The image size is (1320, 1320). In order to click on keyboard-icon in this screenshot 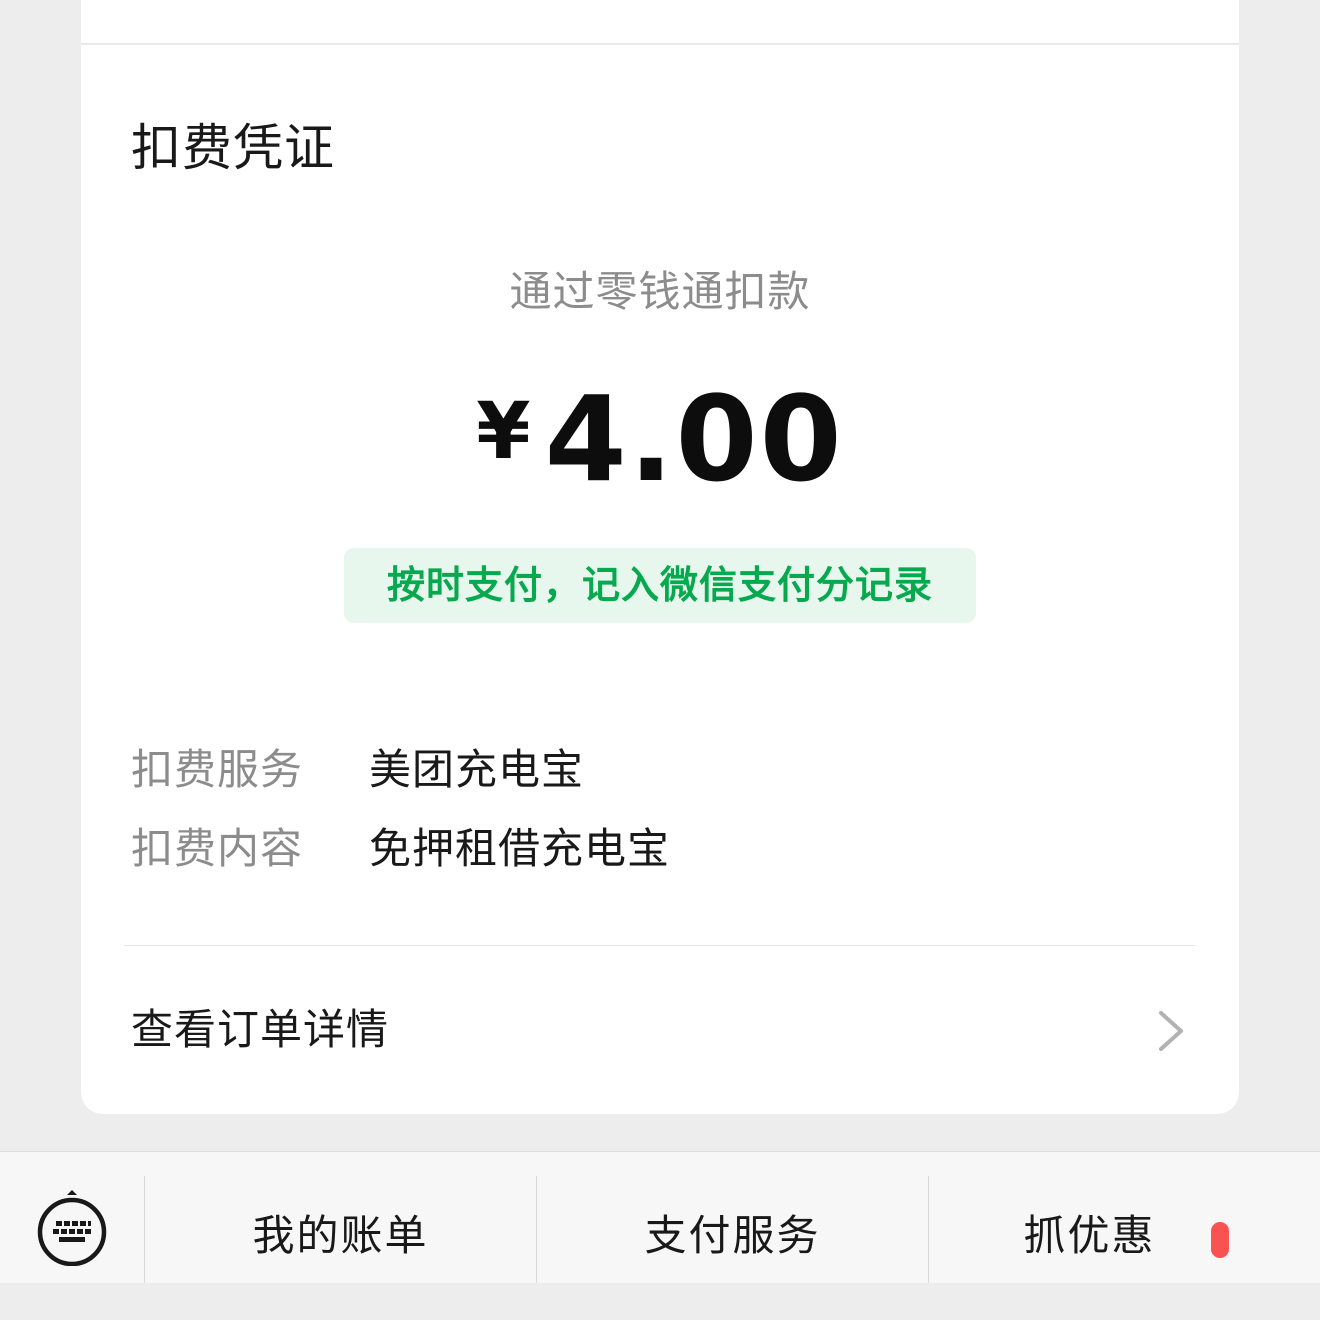, I will do `click(72, 1228)`.